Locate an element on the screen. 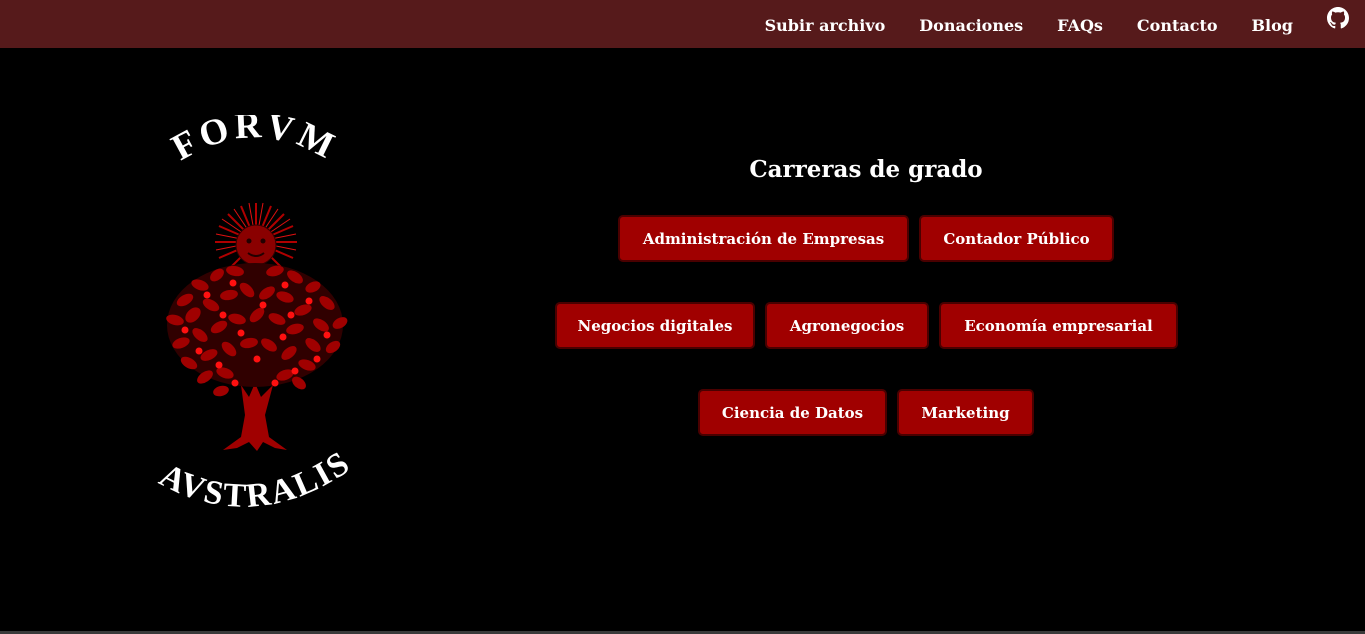 The height and width of the screenshot is (634, 1365). svg-text: AVSTRALIS is located at coordinates (256, 479).